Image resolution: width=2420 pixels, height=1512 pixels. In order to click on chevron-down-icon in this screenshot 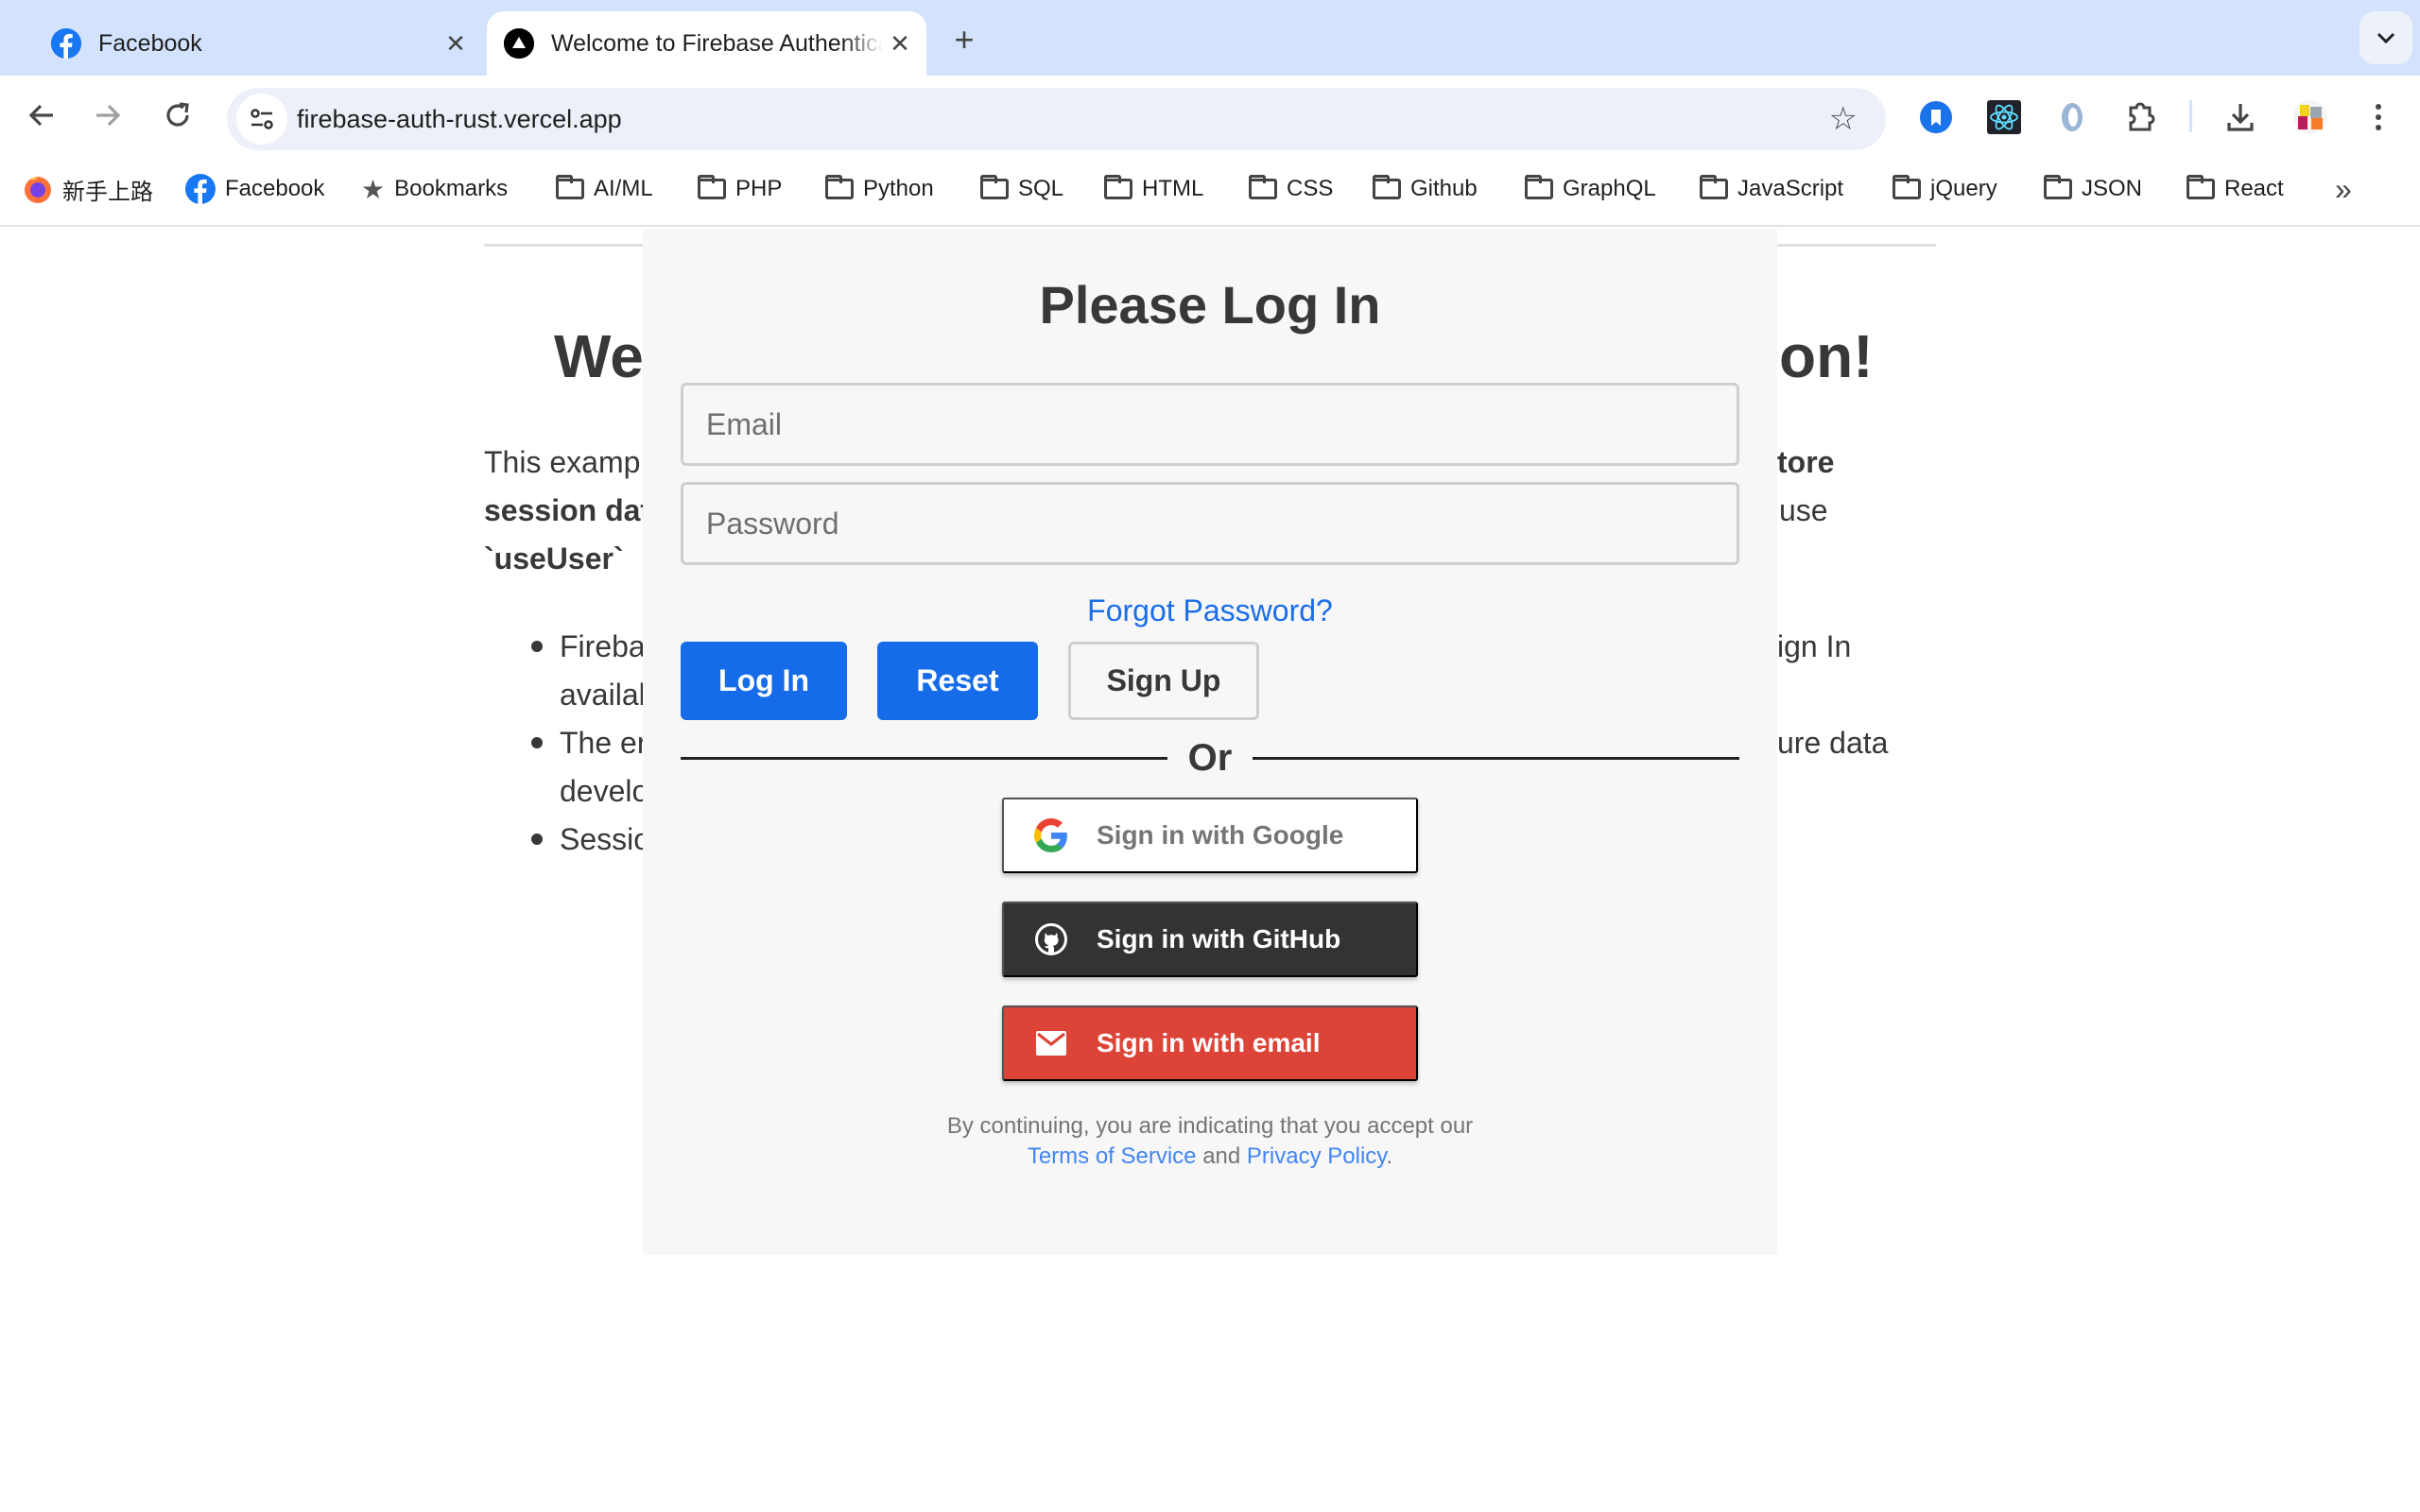, I will do `click(2386, 38)`.